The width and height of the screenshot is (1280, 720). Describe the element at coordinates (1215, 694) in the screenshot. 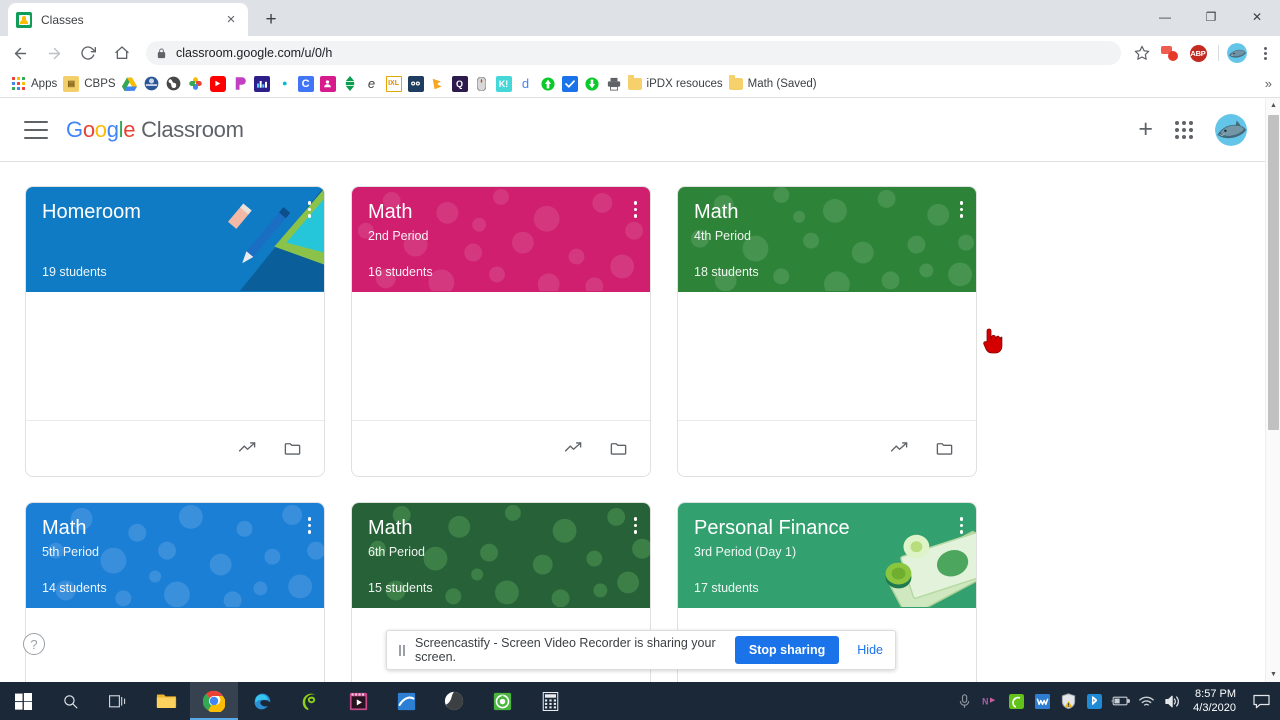

I see `clock-time: 8:57 PM` at that location.